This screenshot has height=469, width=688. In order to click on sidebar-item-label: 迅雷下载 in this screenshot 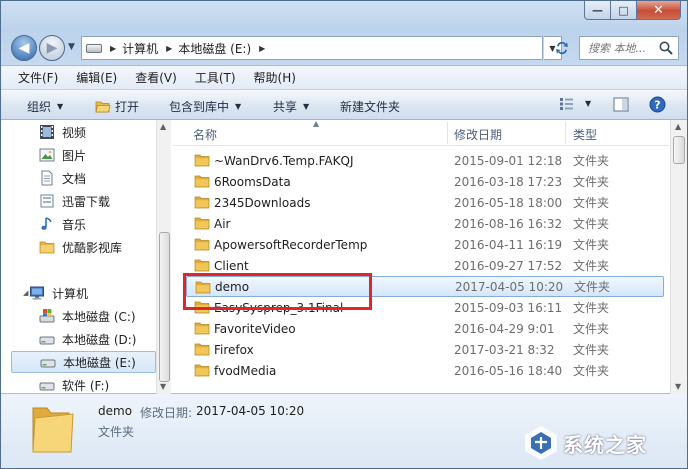, I will do `click(86, 201)`.